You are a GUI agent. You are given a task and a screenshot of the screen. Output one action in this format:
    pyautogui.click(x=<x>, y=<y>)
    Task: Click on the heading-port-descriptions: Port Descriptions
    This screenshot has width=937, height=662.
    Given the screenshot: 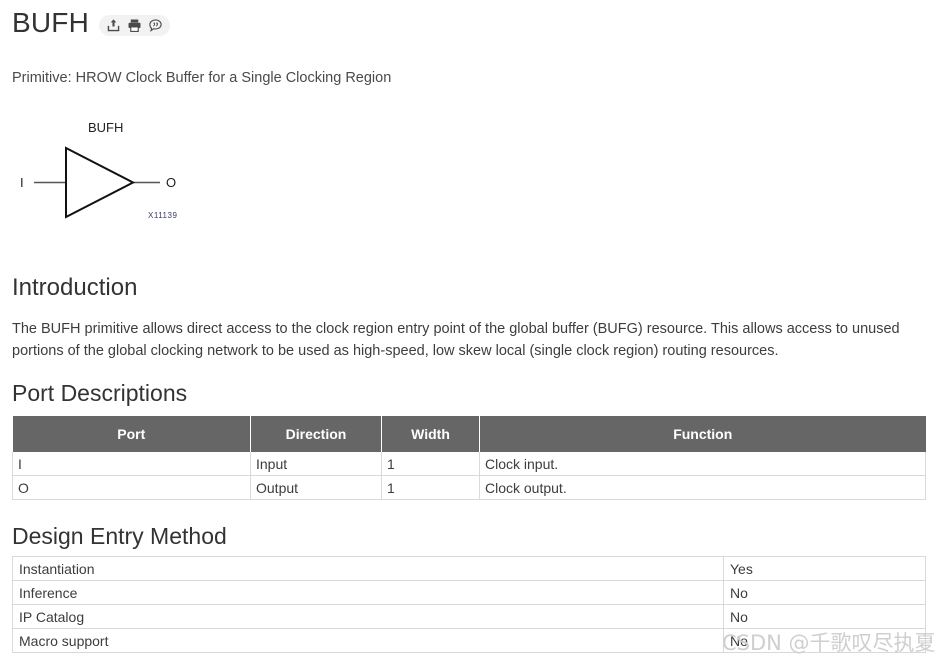 What is the action you would take?
    pyautogui.click(x=100, y=393)
    